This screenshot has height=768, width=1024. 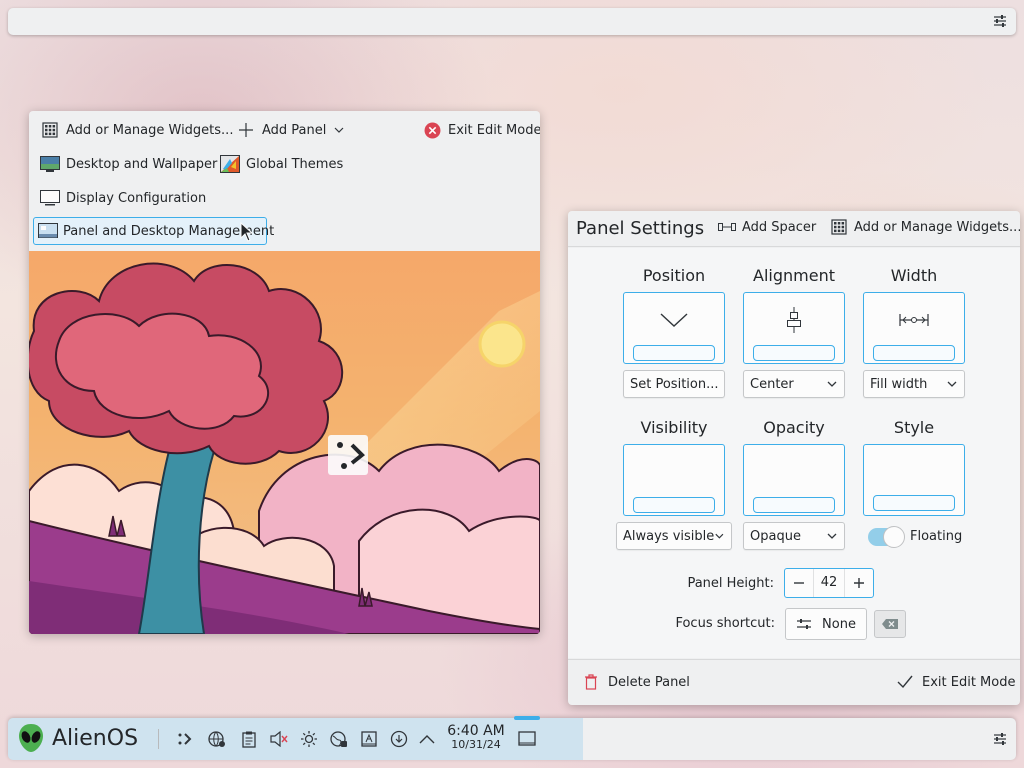 I want to click on opacity-preview, so click(x=794, y=480).